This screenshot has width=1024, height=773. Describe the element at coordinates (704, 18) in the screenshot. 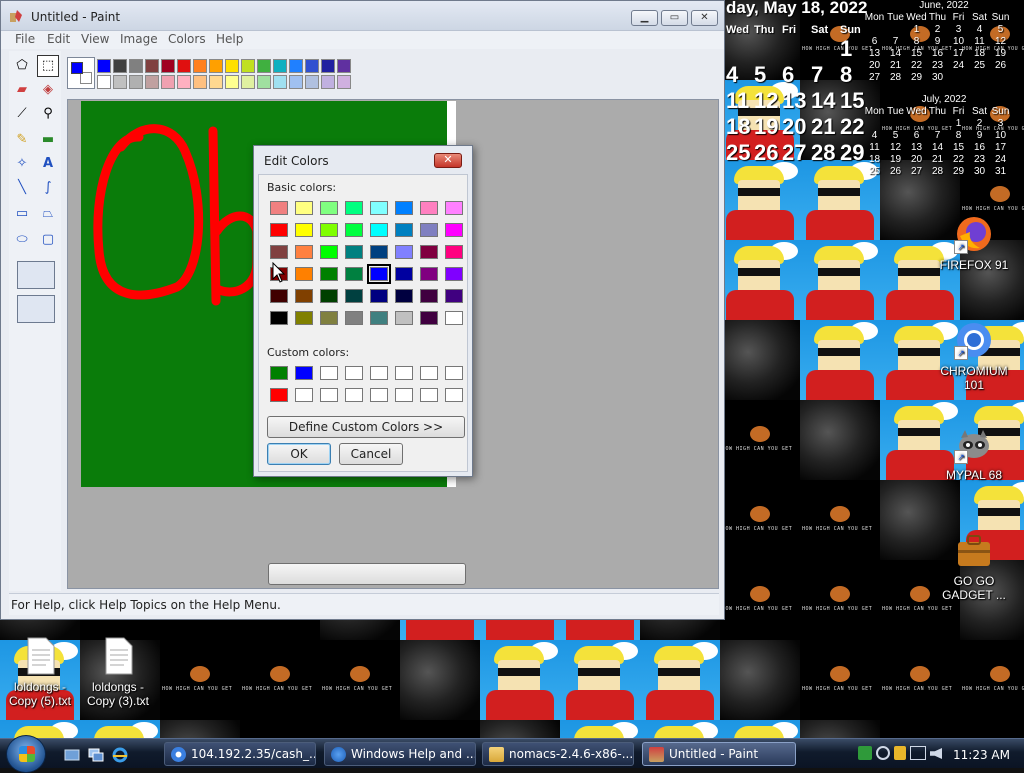

I see `close-button: ✕` at that location.